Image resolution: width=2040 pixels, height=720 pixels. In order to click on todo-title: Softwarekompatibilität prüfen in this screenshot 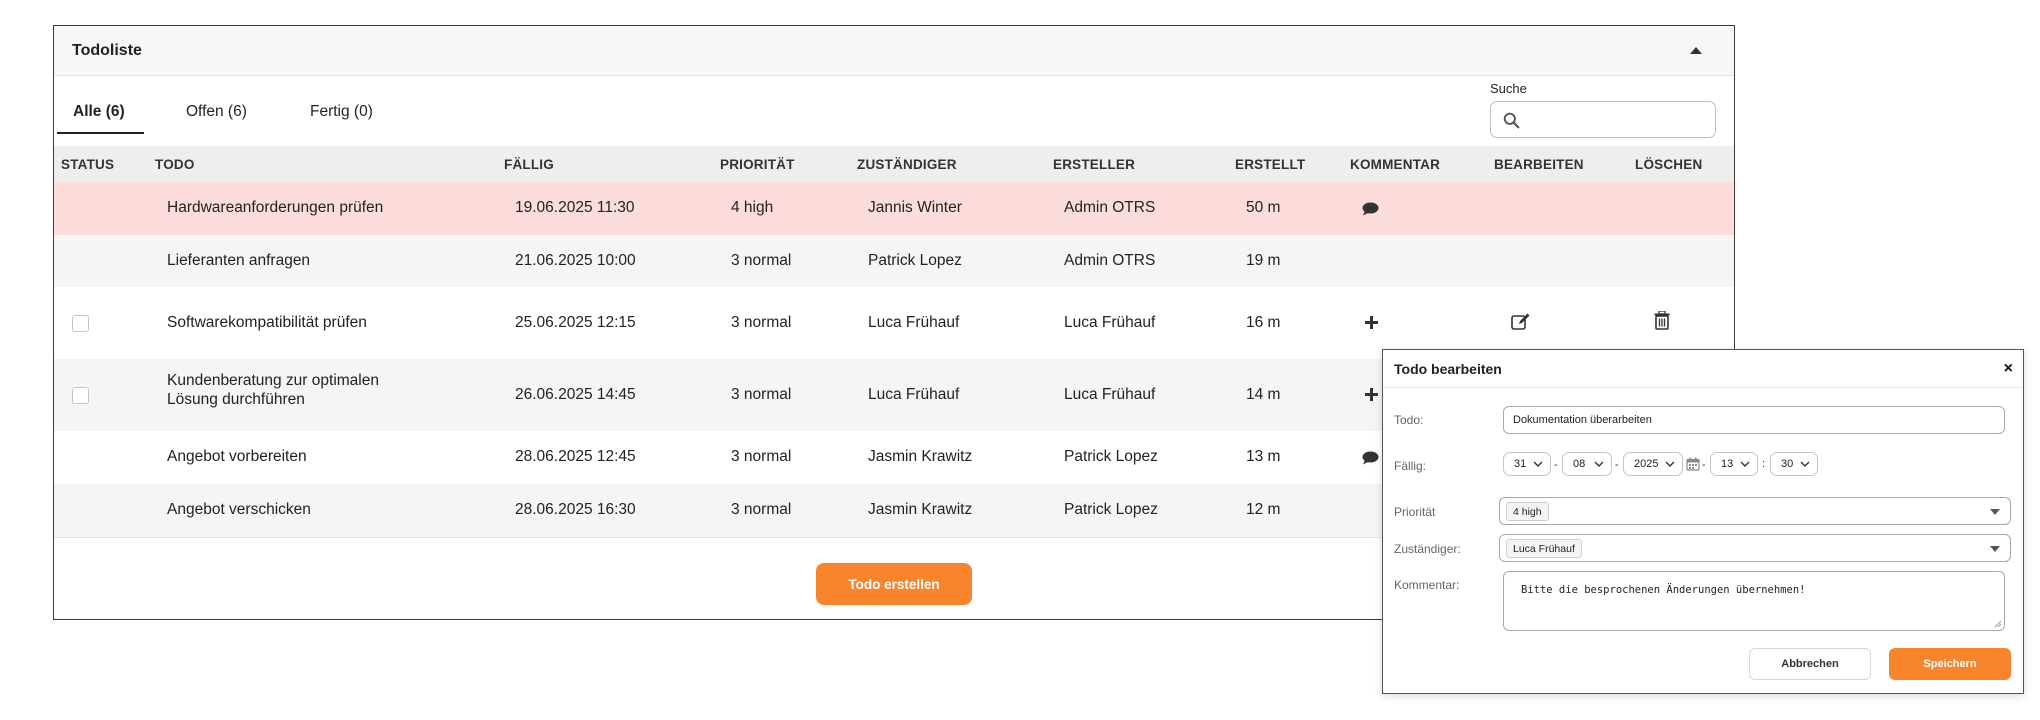, I will do `click(267, 322)`.